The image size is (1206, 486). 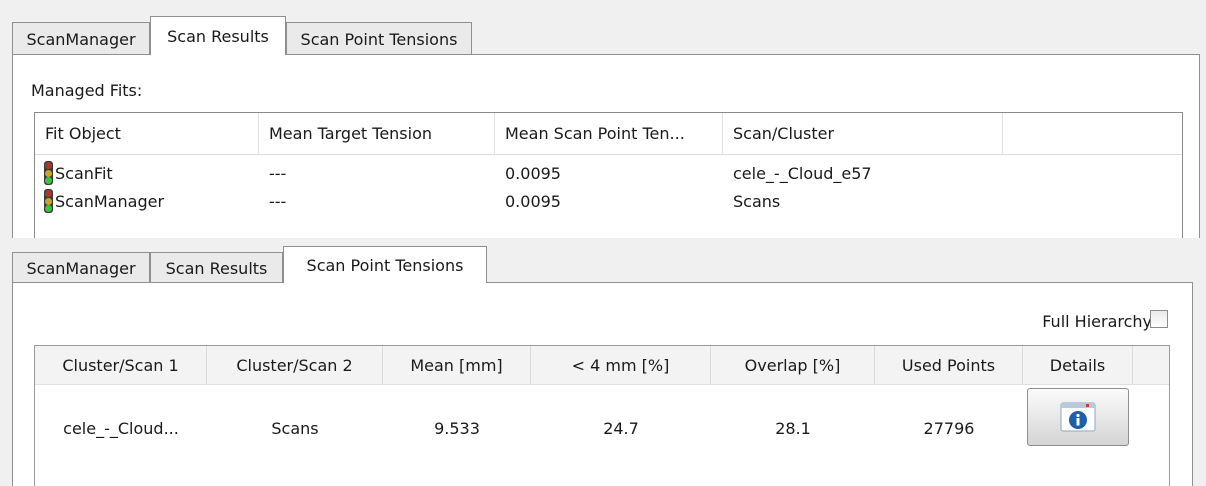 What do you see at coordinates (621, 428) in the screenshot?
I see `under-4mm-cell: 24.7` at bounding box center [621, 428].